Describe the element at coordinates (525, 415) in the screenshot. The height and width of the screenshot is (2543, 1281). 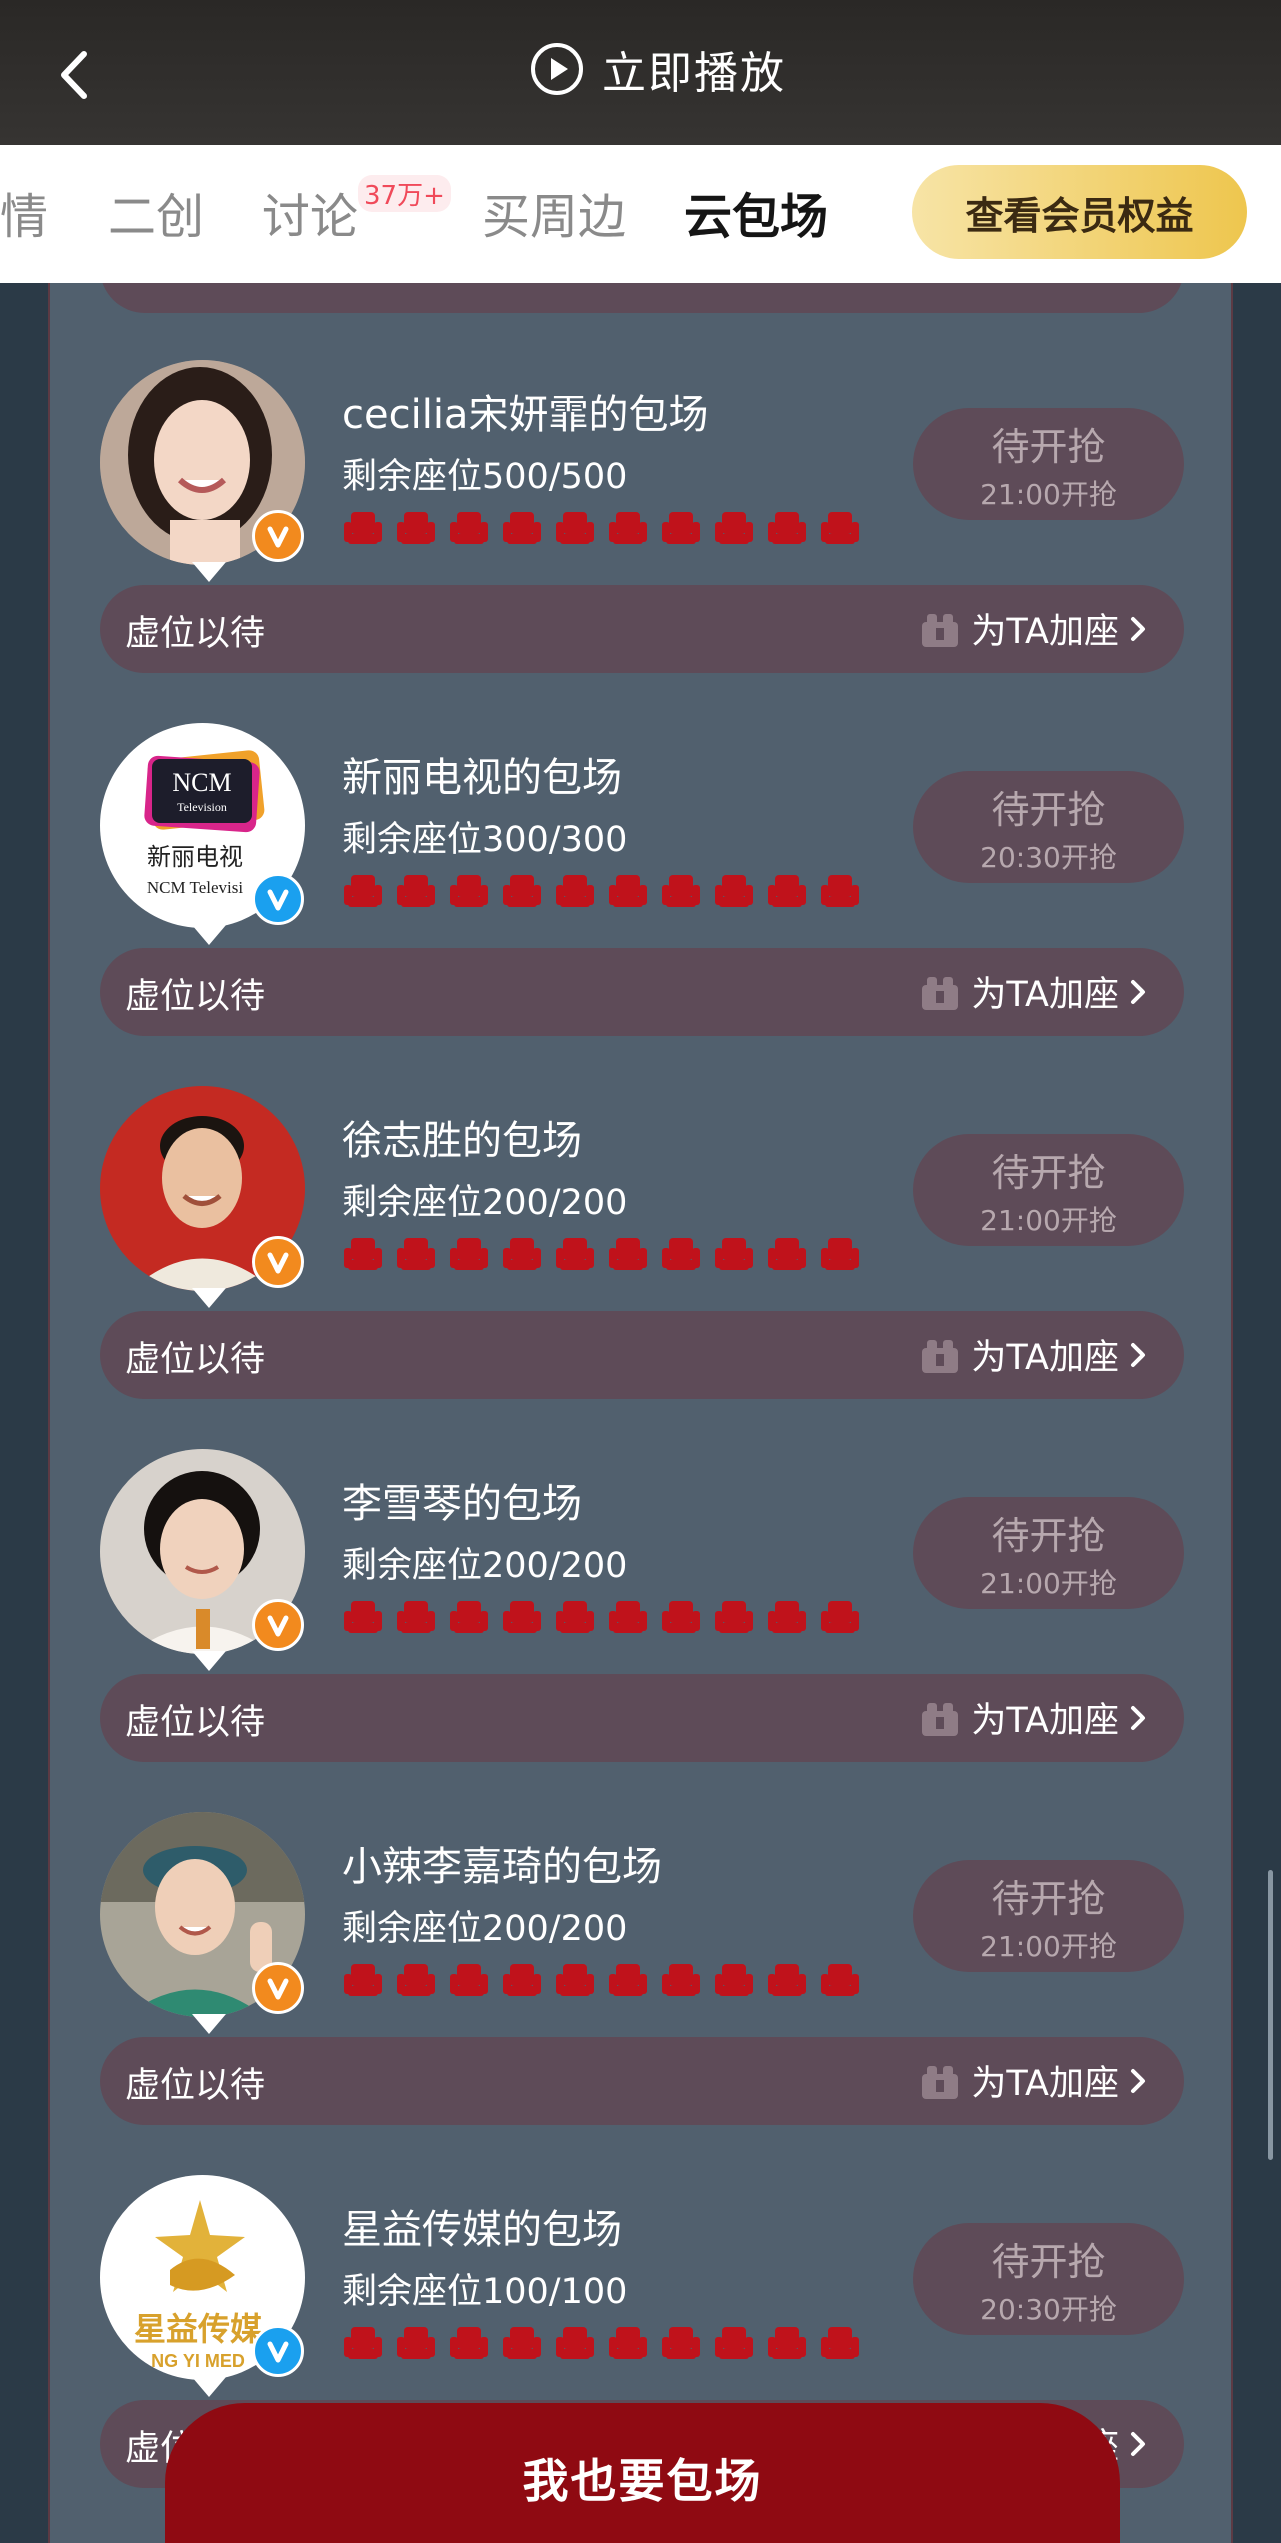
I see `booking-title: cecilia宋妍霏的包场` at that location.